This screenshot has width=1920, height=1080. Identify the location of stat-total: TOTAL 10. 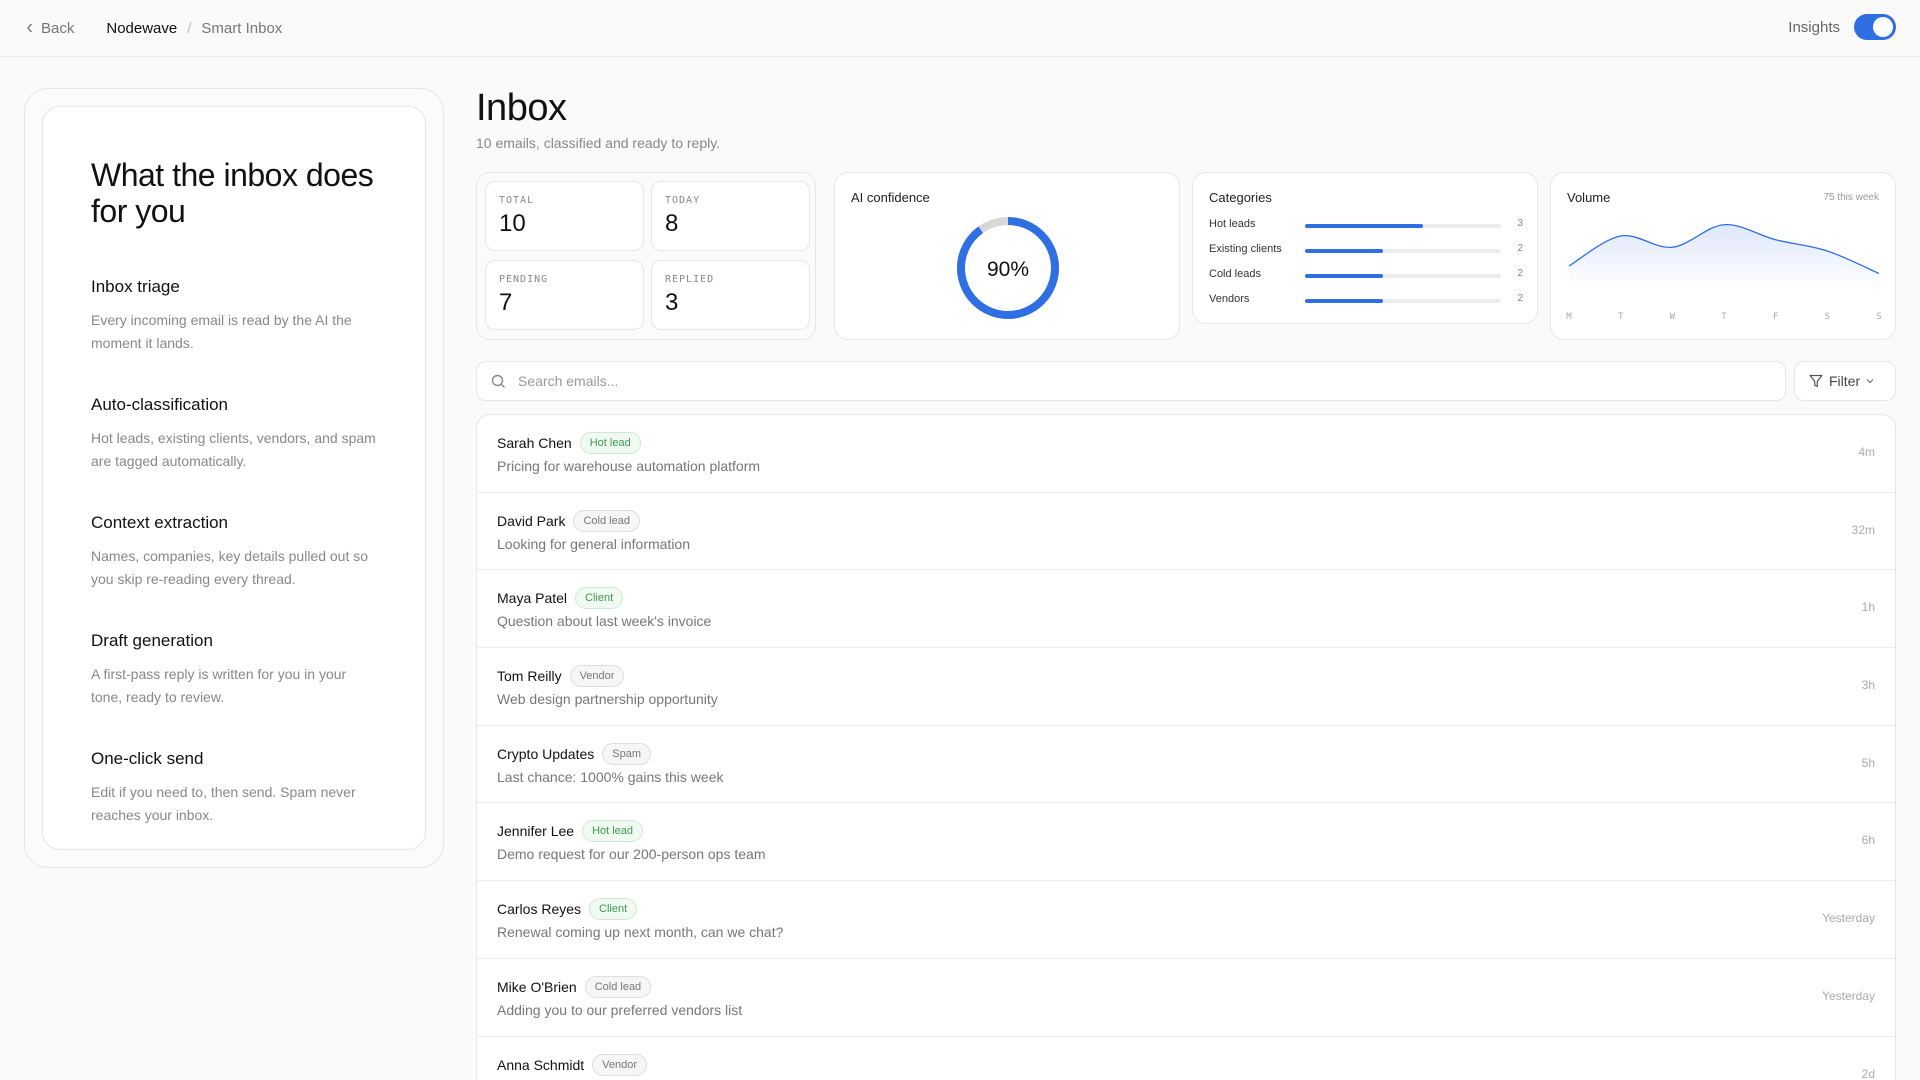
(564, 216).